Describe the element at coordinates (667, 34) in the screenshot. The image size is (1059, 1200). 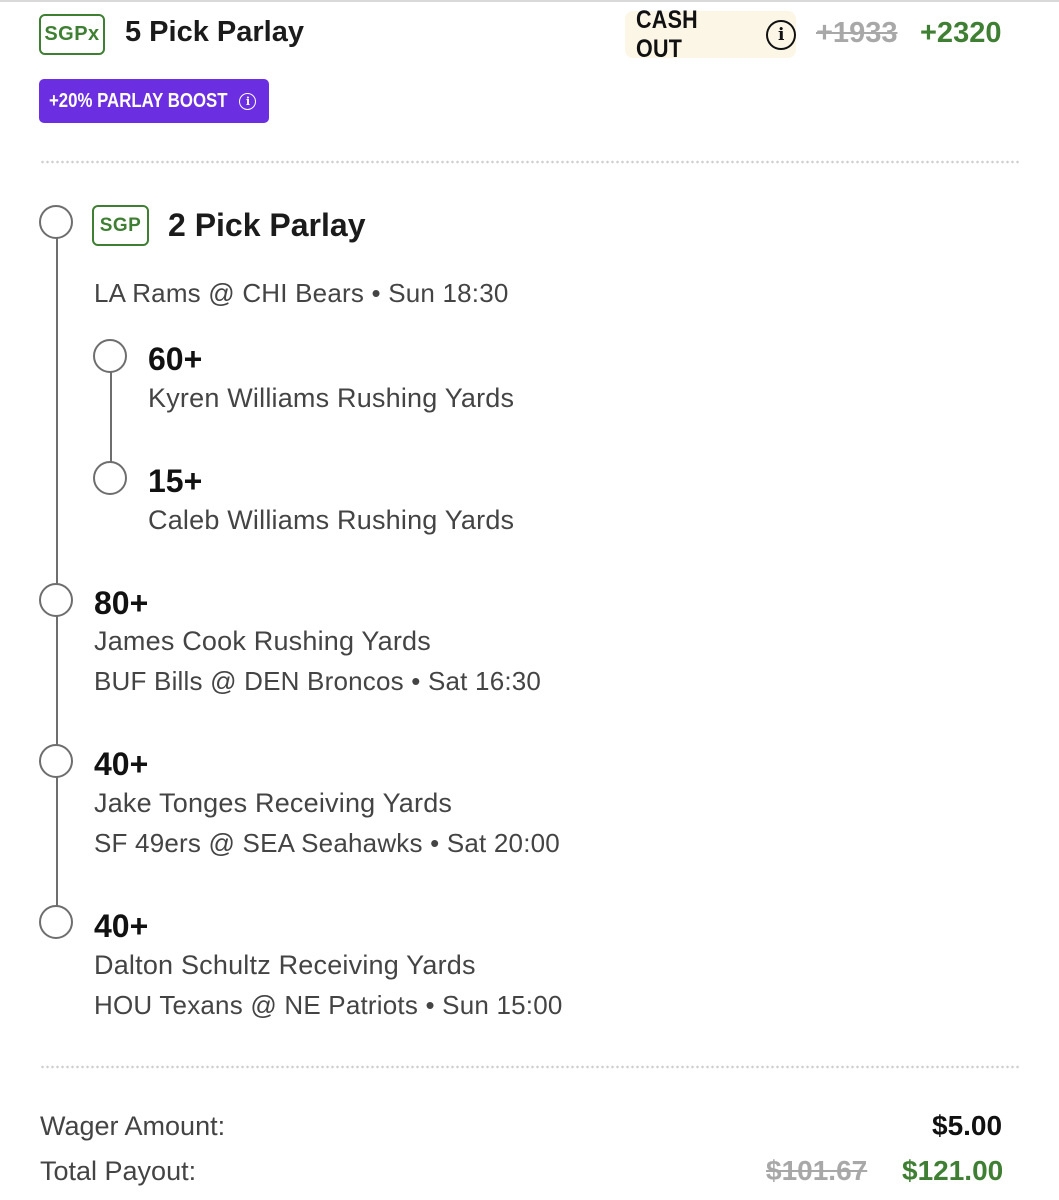
I see `cash-out-label: CASH OUT` at that location.